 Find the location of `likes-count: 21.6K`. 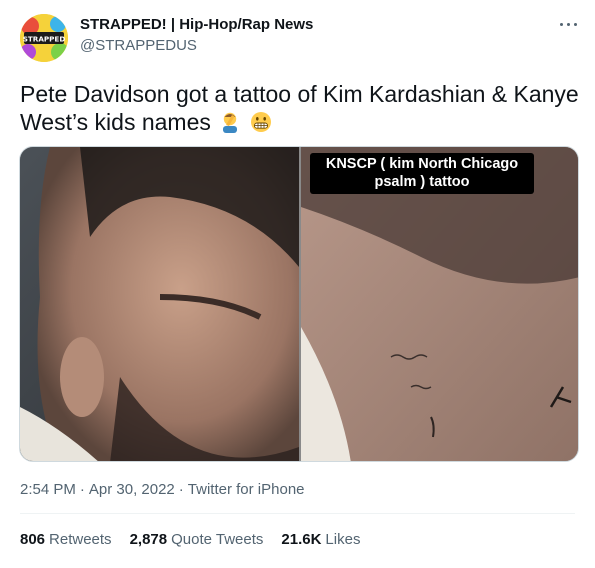

likes-count: 21.6K is located at coordinates (301, 539).